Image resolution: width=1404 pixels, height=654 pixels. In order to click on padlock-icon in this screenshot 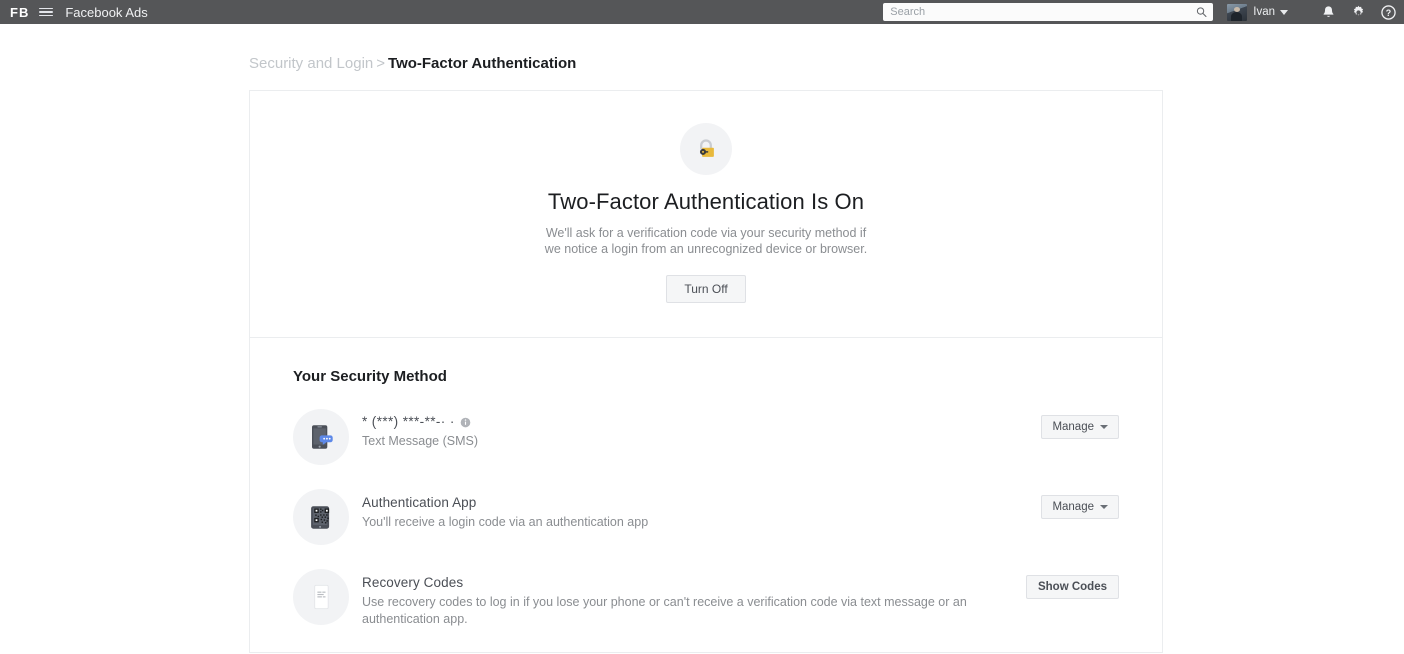, I will do `click(706, 149)`.